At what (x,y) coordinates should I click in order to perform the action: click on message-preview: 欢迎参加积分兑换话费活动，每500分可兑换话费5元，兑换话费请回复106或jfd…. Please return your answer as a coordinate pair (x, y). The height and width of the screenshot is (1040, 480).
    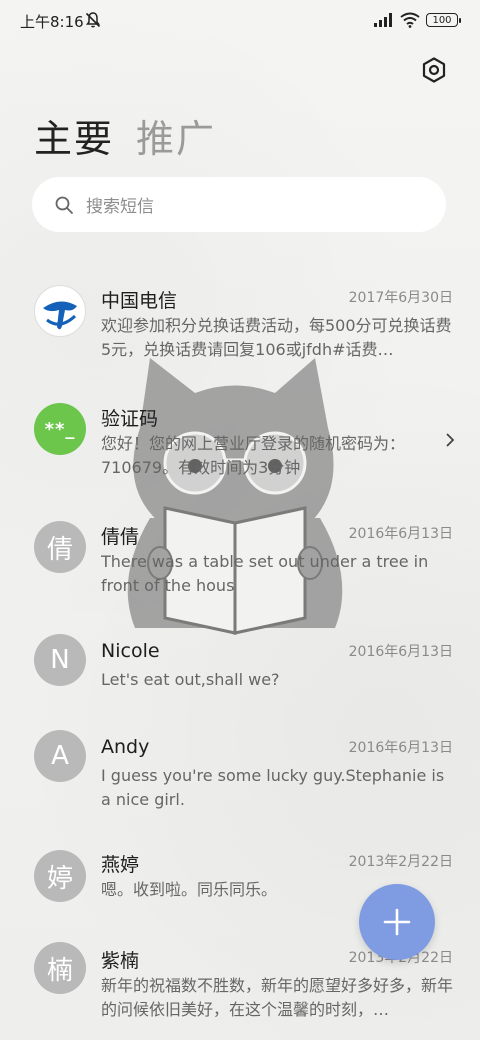
    Looking at the image, I should click on (276, 337).